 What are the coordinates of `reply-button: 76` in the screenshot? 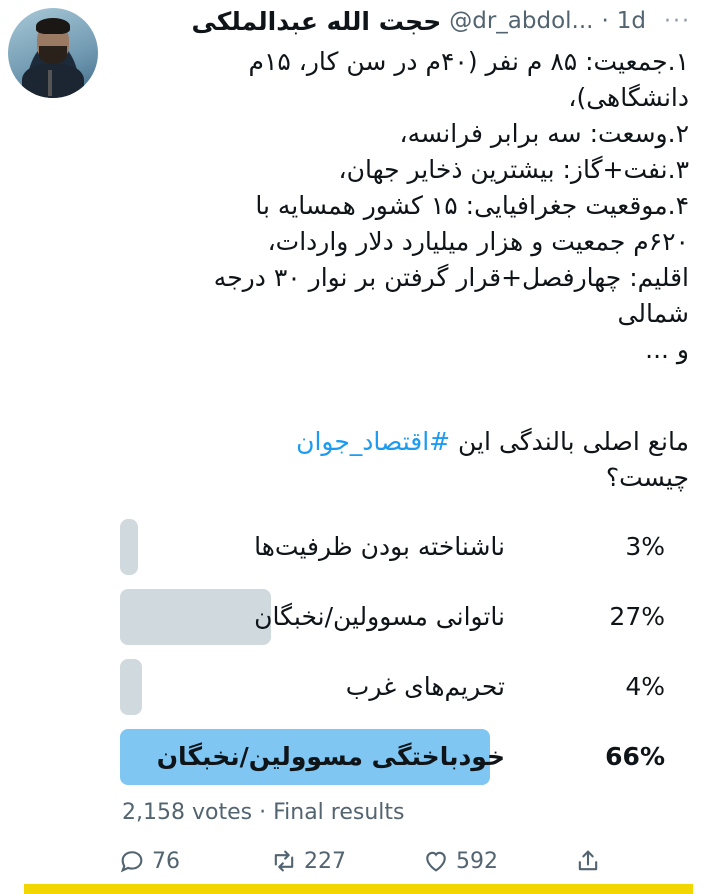 It's located at (194, 861).